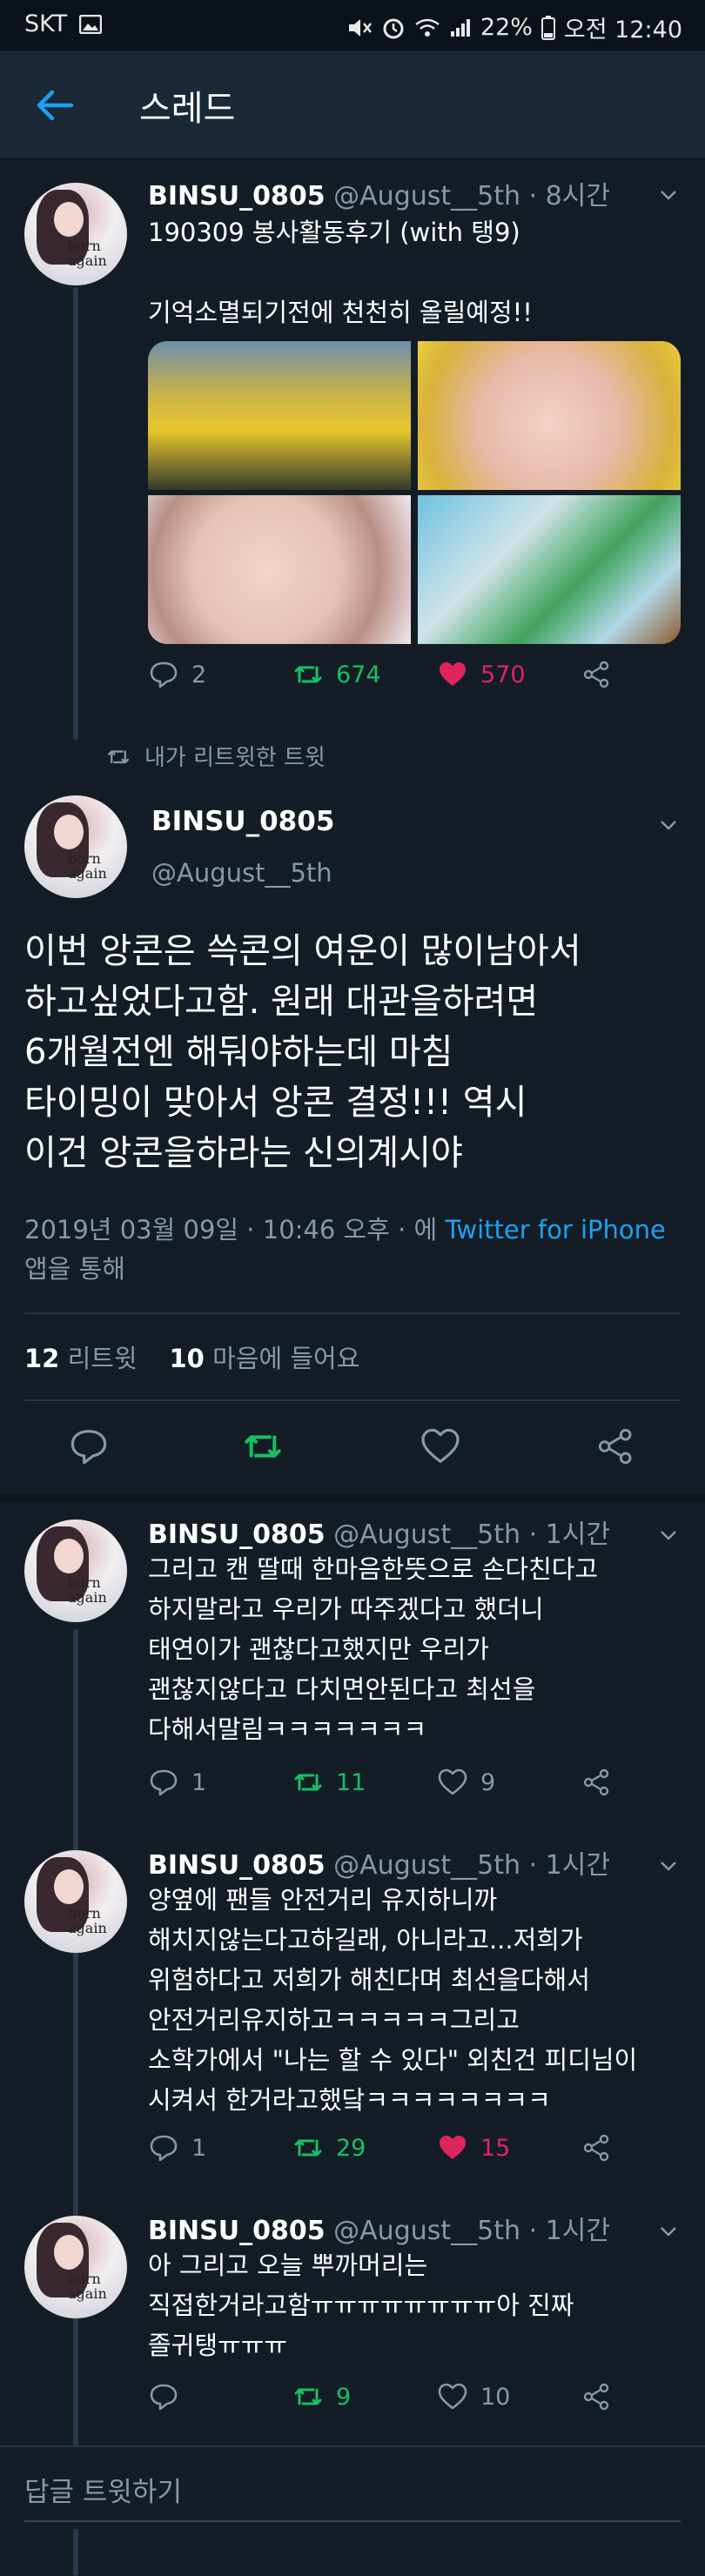 The image size is (705, 2576). Describe the element at coordinates (220, 2396) in the screenshot. I see `reply-button` at that location.